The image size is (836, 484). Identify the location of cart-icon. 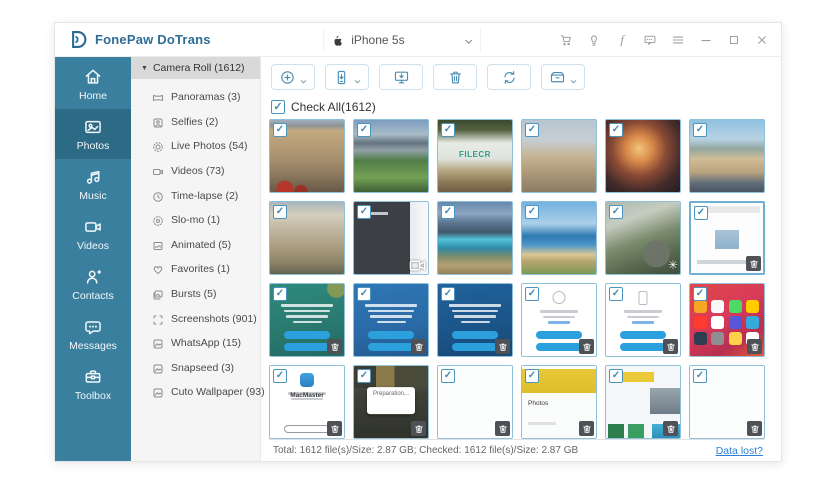
(566, 40).